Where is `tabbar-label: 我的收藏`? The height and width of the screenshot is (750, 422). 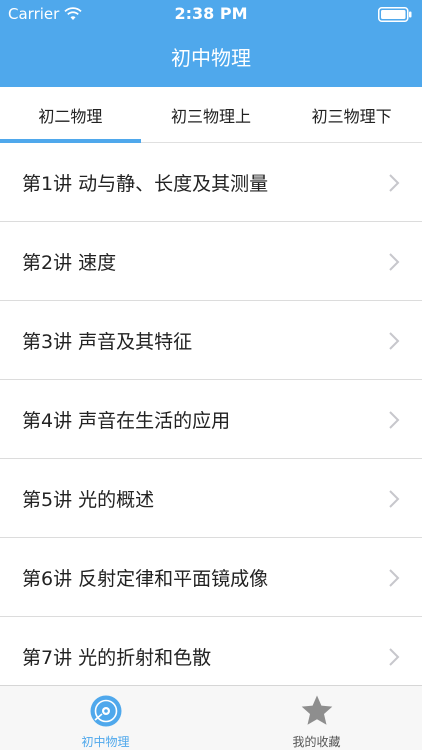
tabbar-label: 我的收藏 is located at coordinates (316, 742).